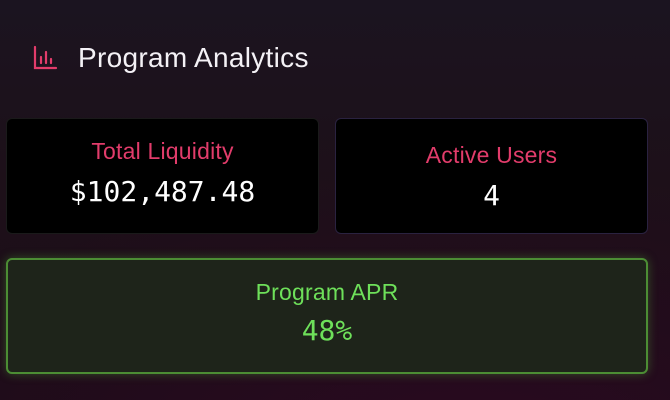 The image size is (670, 400). What do you see at coordinates (491, 195) in the screenshot?
I see `active-users-value: 4` at bounding box center [491, 195].